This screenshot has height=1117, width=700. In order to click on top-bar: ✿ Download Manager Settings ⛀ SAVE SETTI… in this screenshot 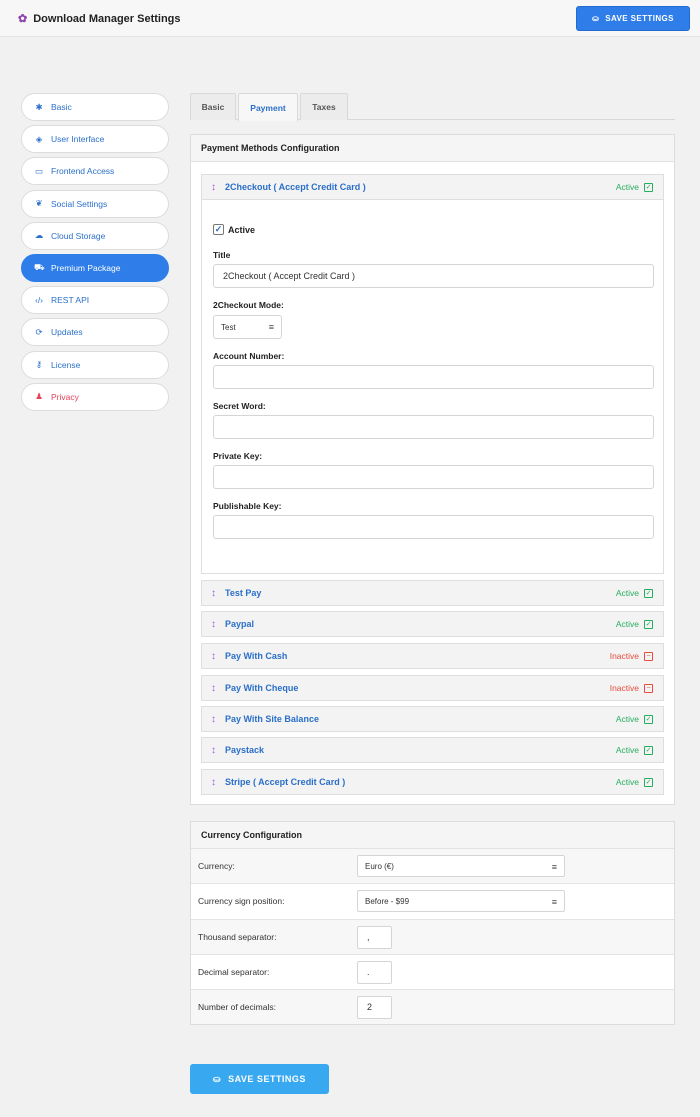, I will do `click(350, 18)`.